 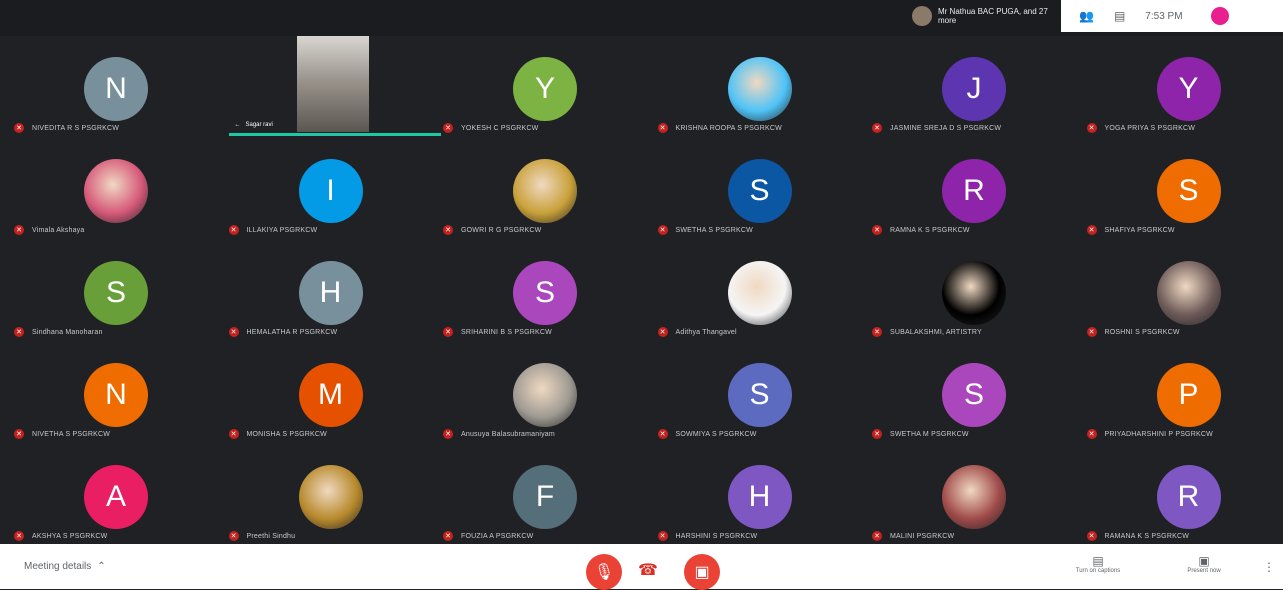 What do you see at coordinates (544, 392) in the screenshot?
I see `participant-tile: ✕Anusuya Balasubramaniyam` at bounding box center [544, 392].